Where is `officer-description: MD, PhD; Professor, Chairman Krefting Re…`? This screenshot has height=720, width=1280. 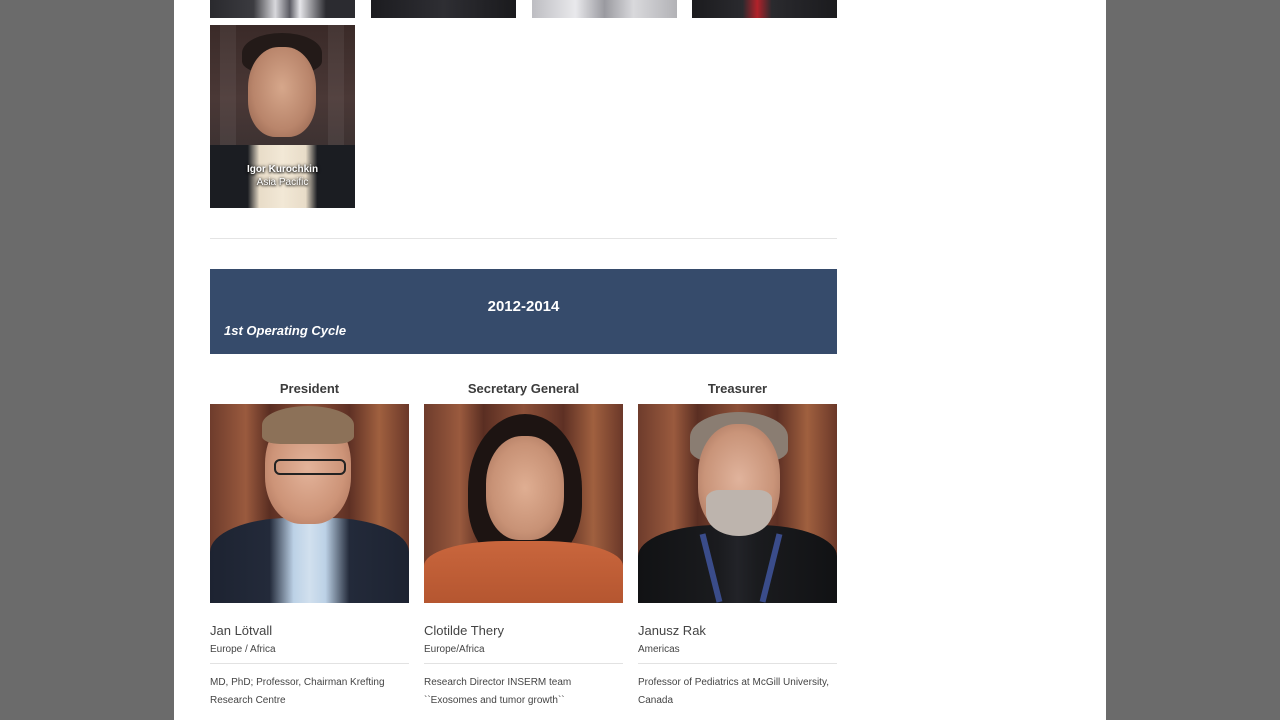
officer-description: MD, PhD; Professor, Chairman Krefting Re… is located at coordinates (297, 691).